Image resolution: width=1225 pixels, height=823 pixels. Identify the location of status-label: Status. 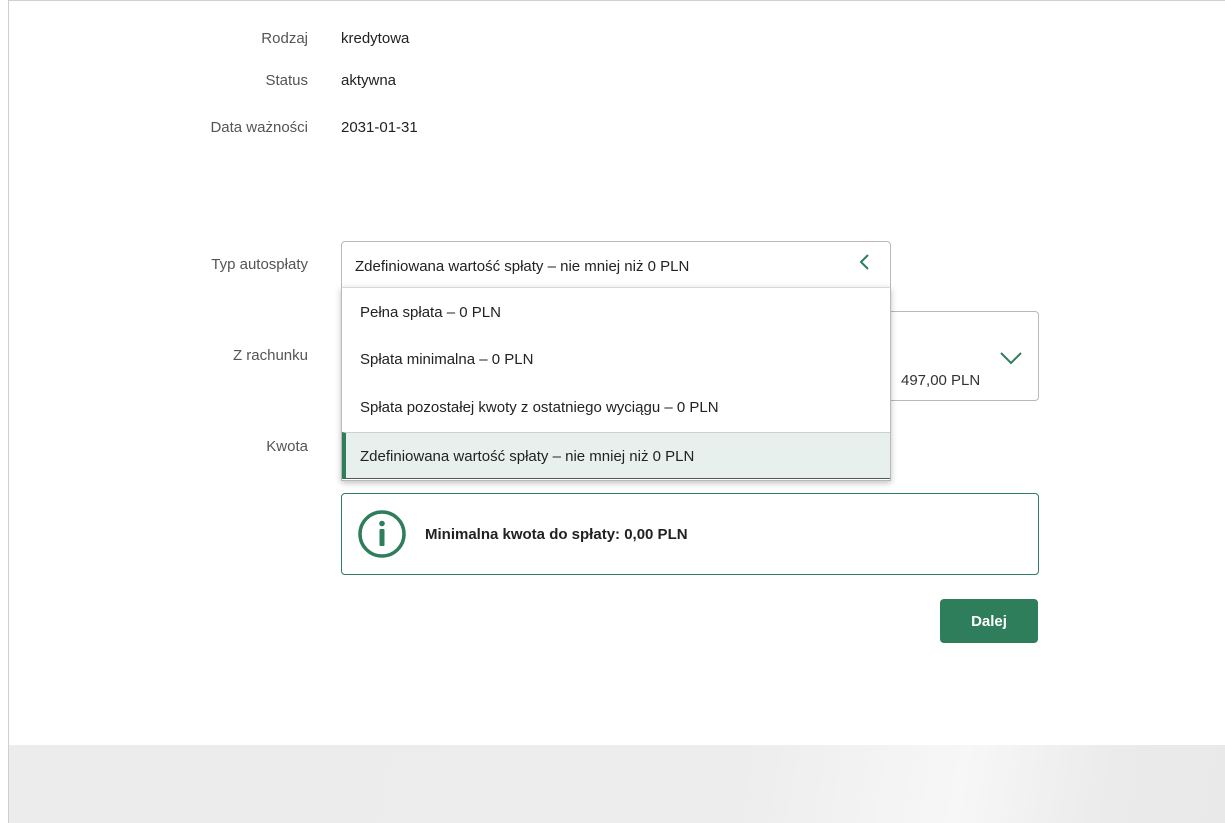
(286, 80).